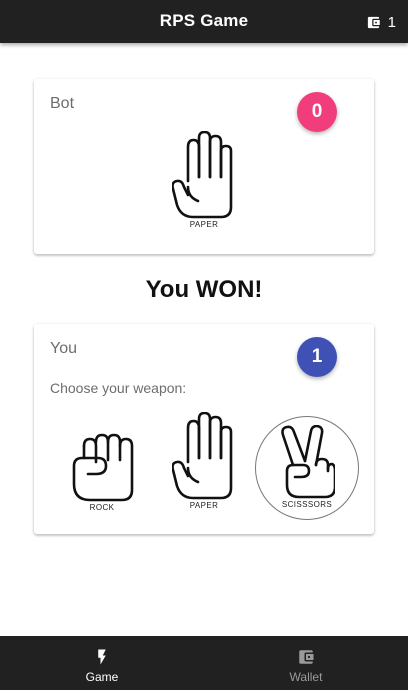 The height and width of the screenshot is (690, 408). I want to click on top-app-bar: RPS Game 1, so click(204, 21).